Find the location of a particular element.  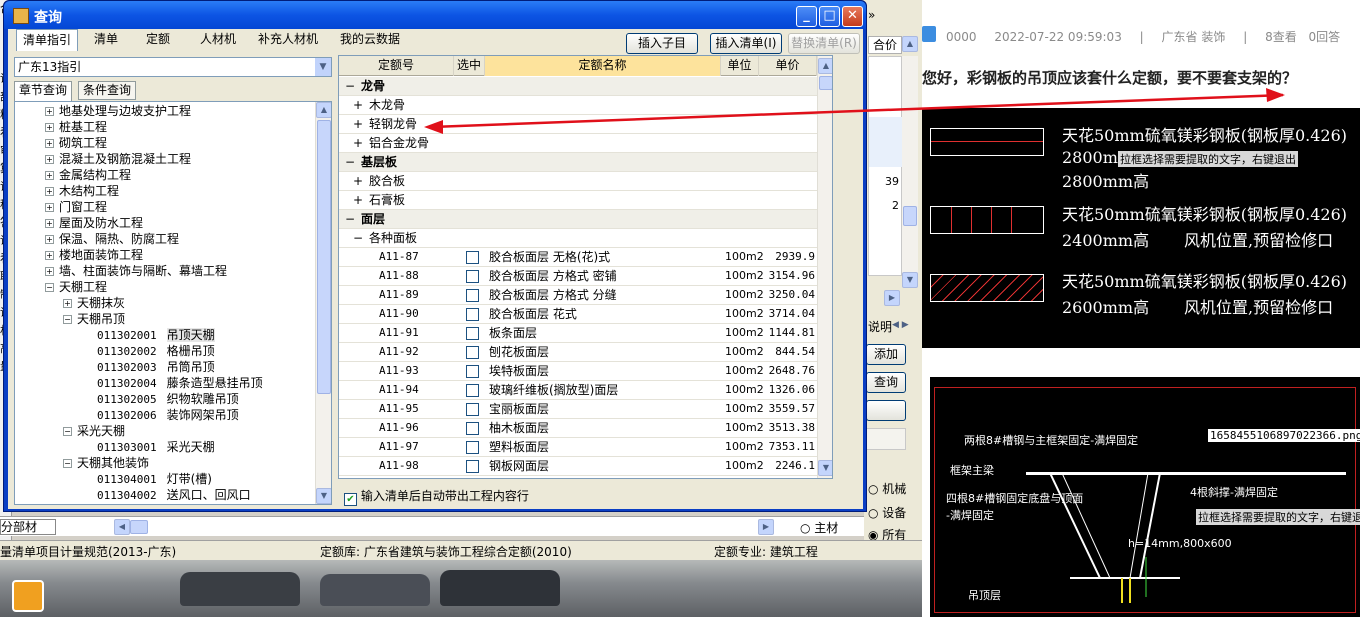

bg-query-button: 查询 is located at coordinates (886, 382).